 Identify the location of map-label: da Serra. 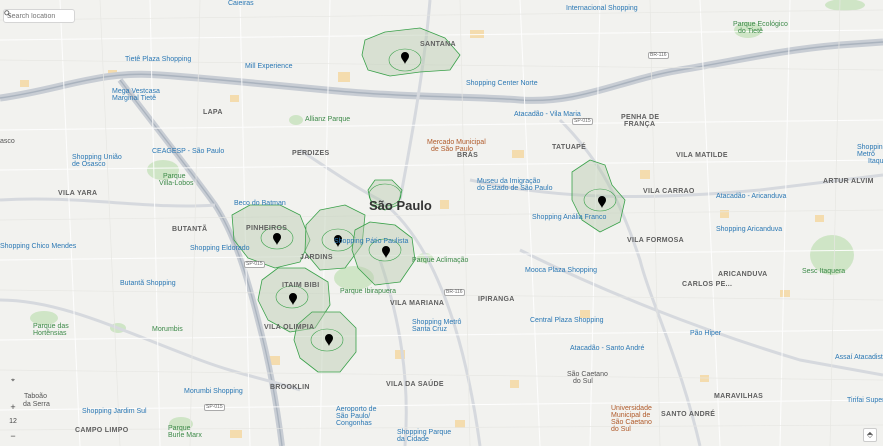
(36, 404).